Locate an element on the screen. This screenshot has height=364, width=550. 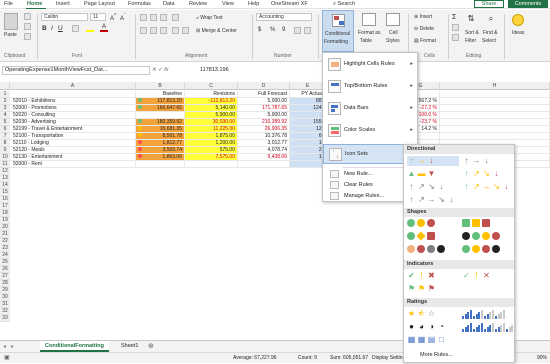
cell-h1 is located at coordinates (495, 94).